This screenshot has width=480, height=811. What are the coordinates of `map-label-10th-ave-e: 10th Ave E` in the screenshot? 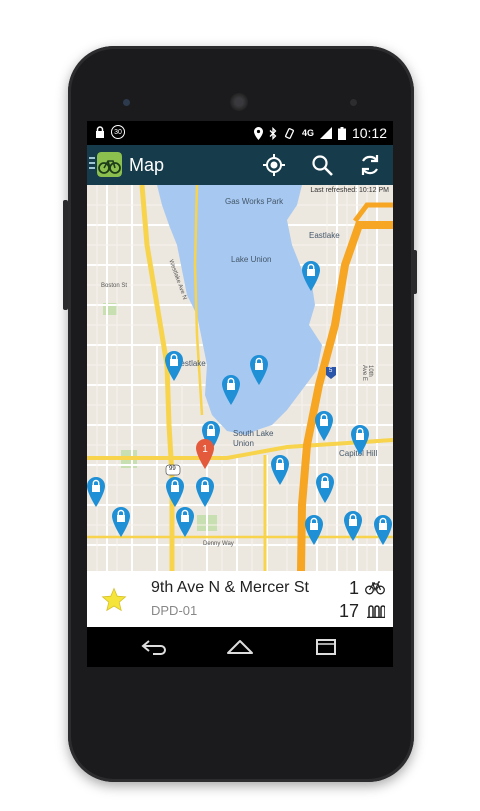 It's located at (367, 373).